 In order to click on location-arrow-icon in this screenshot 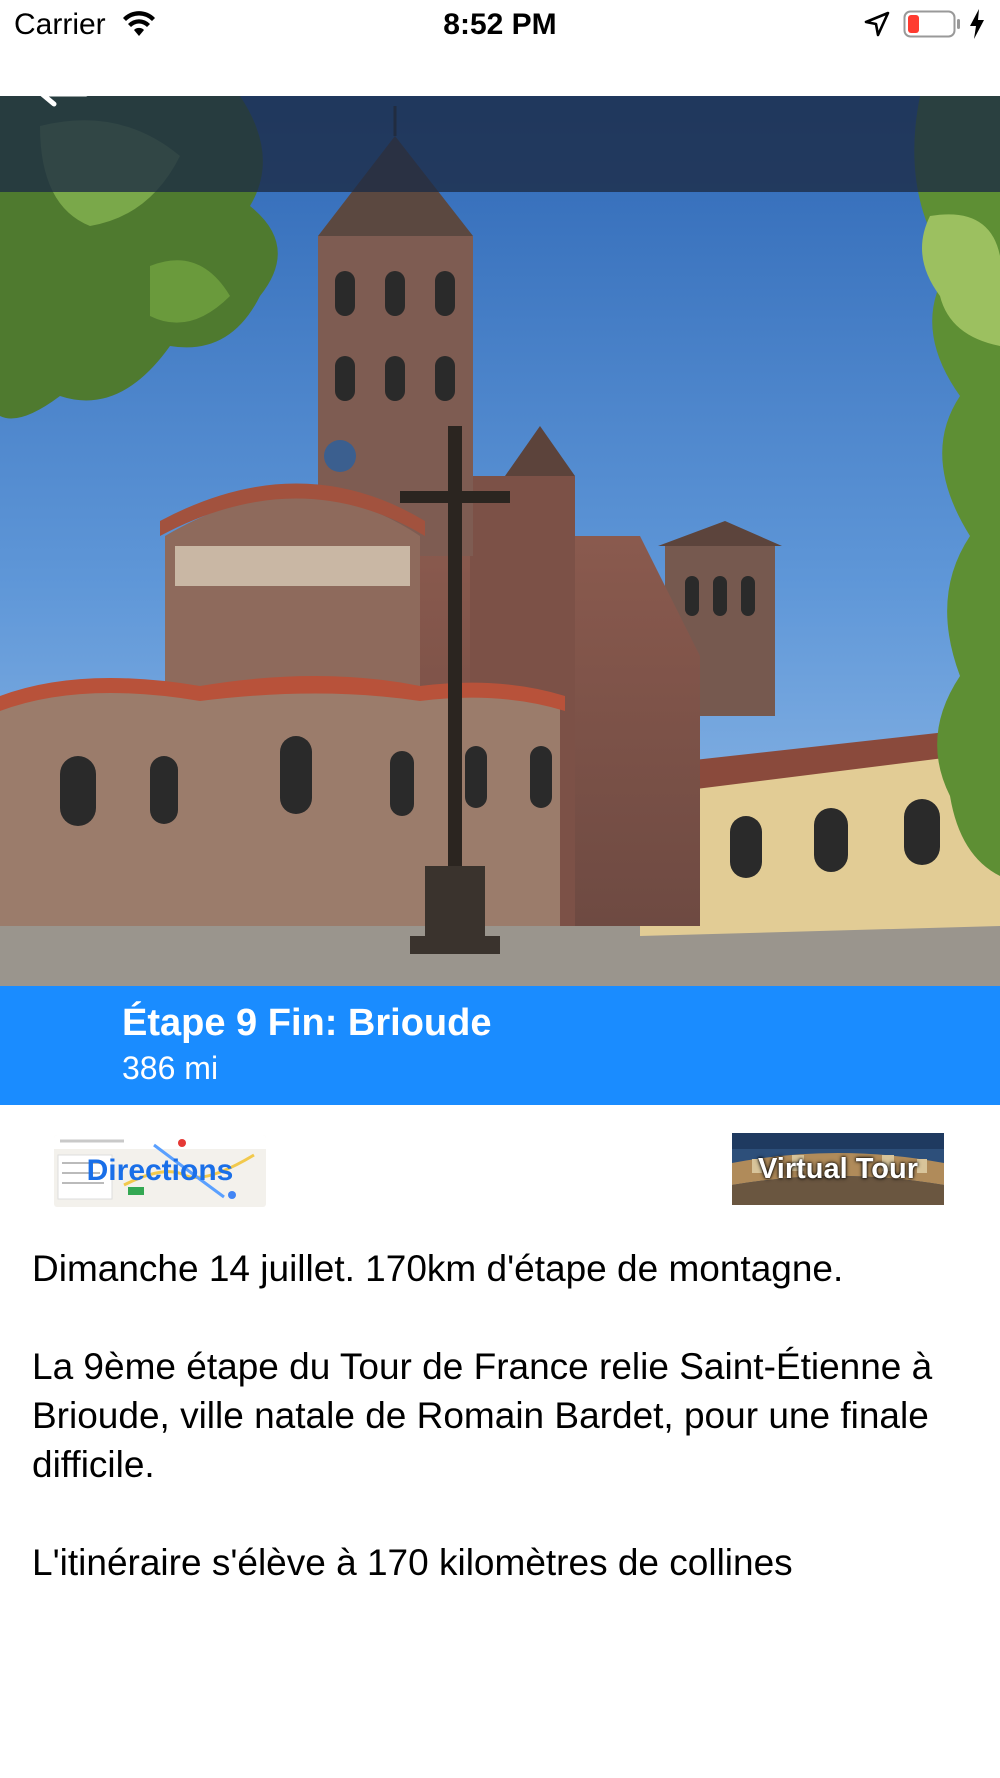, I will do `click(877, 24)`.